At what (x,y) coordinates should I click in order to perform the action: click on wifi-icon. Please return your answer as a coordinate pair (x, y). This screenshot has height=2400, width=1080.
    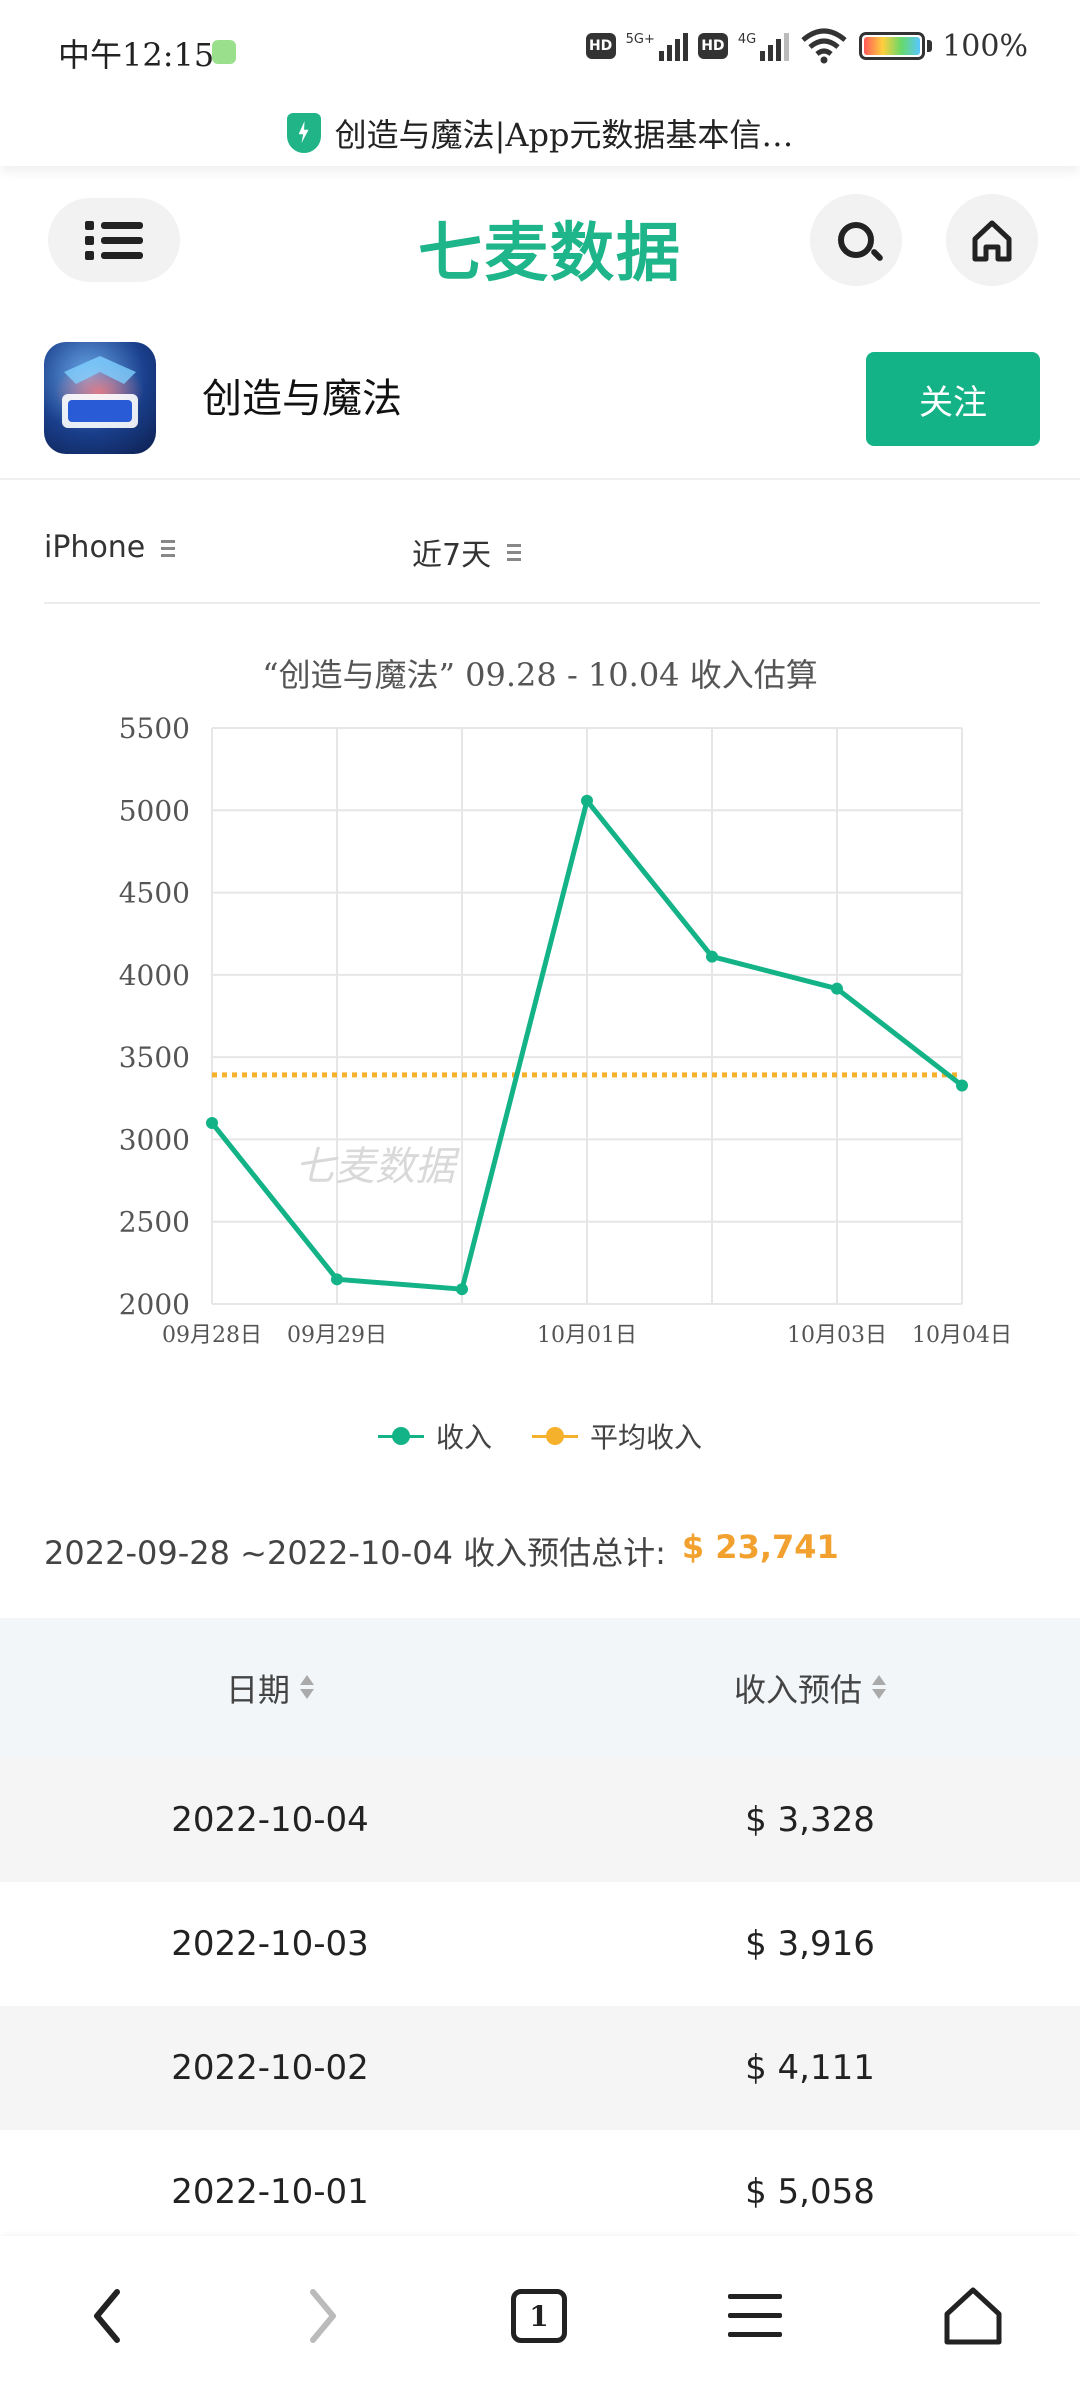
    Looking at the image, I should click on (824, 46).